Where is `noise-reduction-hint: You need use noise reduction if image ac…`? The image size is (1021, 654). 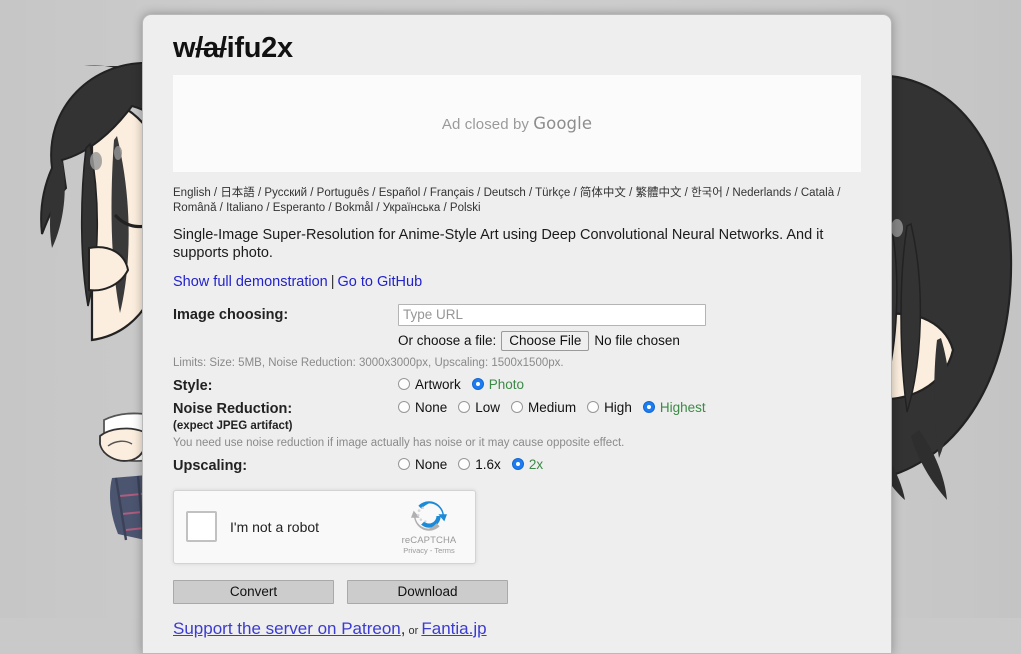
noise-reduction-hint: You need use noise reduction if image ac… is located at coordinates (399, 442).